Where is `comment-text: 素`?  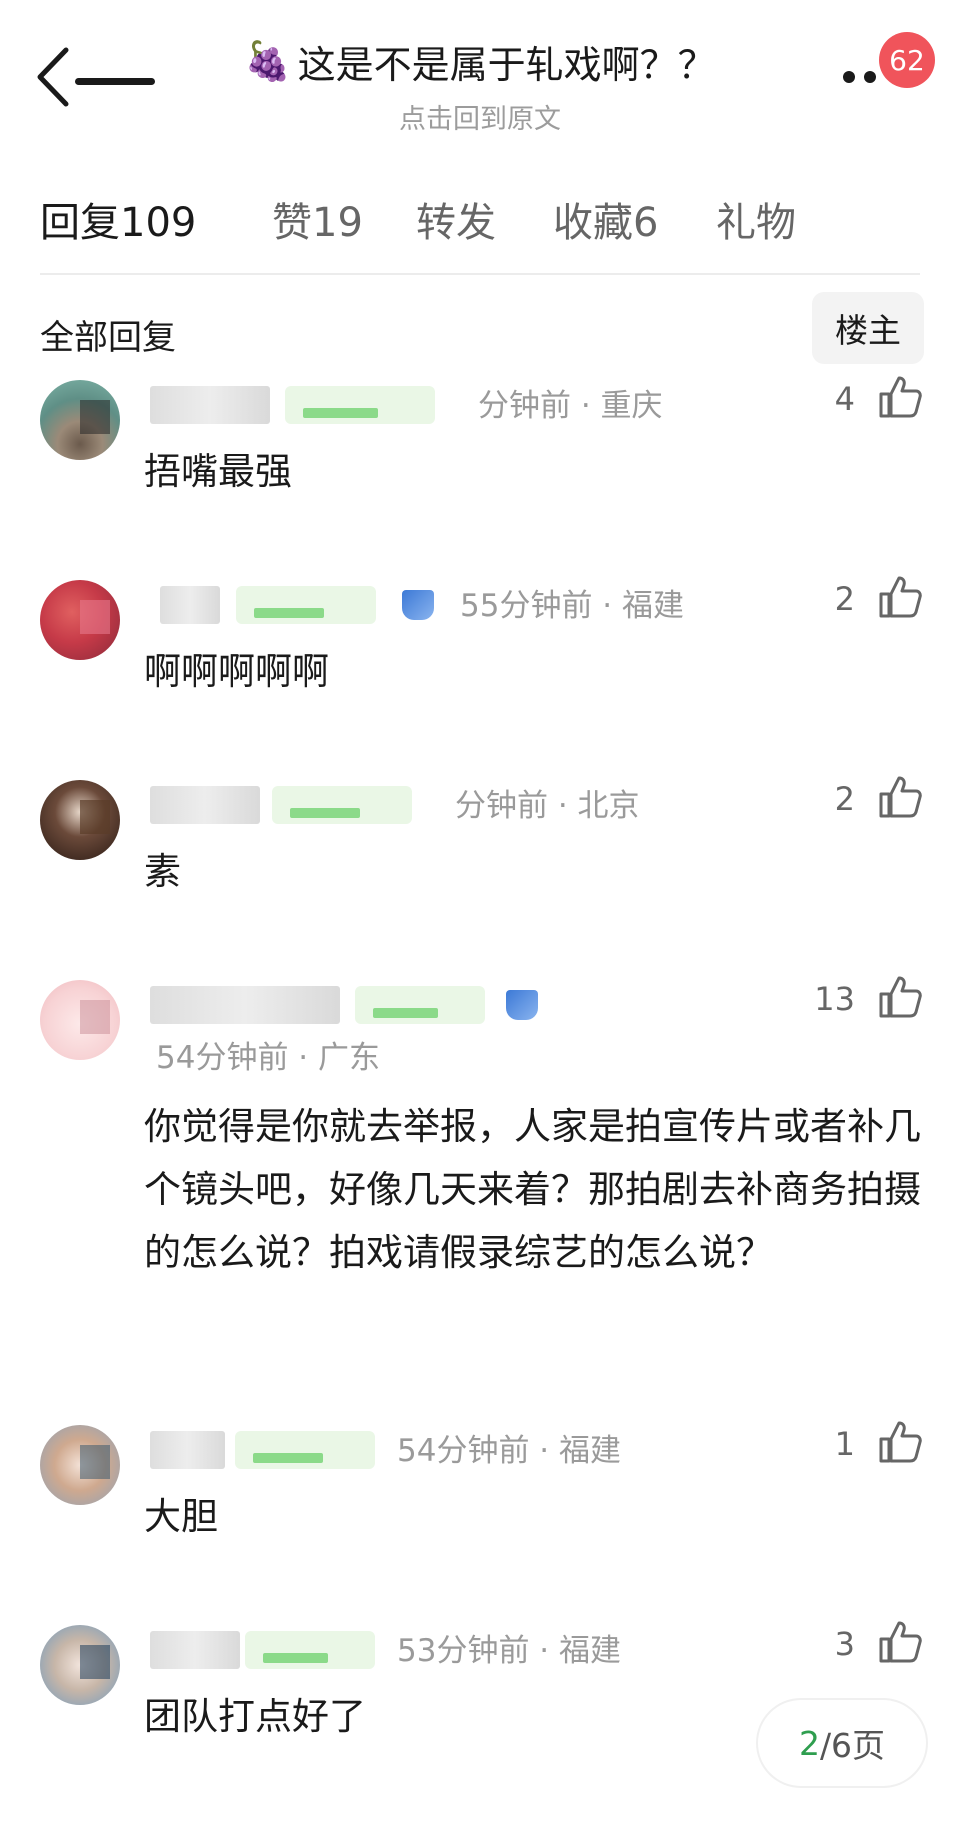
comment-text: 素 is located at coordinates (162, 871).